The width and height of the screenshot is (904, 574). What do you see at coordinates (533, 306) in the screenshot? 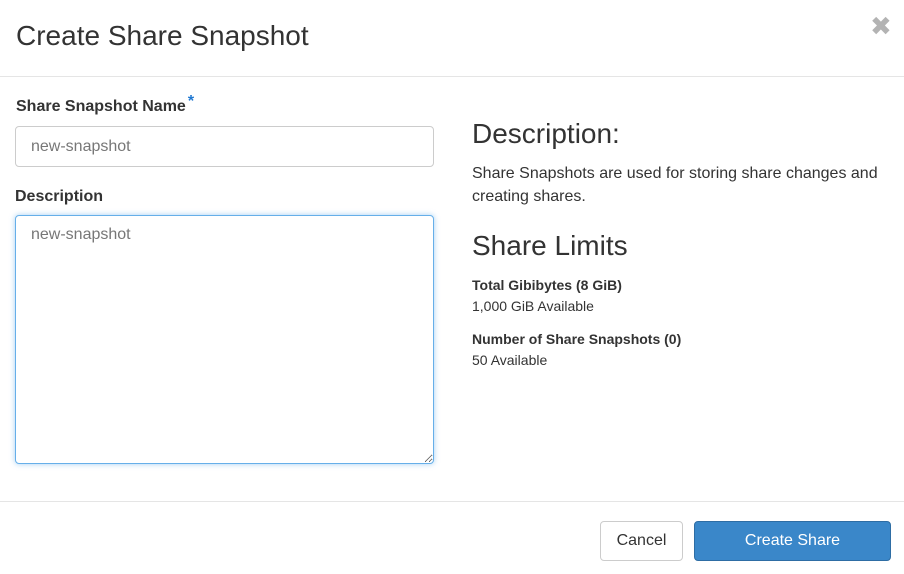
I see `limit-gibibytes-value: 1,000 GiB Available` at bounding box center [533, 306].